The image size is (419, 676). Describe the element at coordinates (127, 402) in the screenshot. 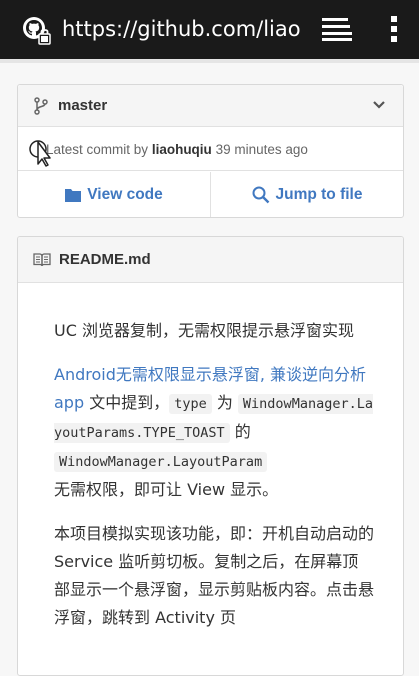

I see `p2-text-a: 文中提到，` at that location.